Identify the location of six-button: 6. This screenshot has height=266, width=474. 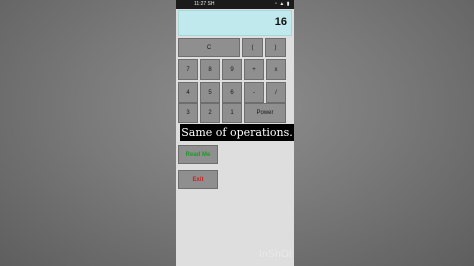
(232, 92).